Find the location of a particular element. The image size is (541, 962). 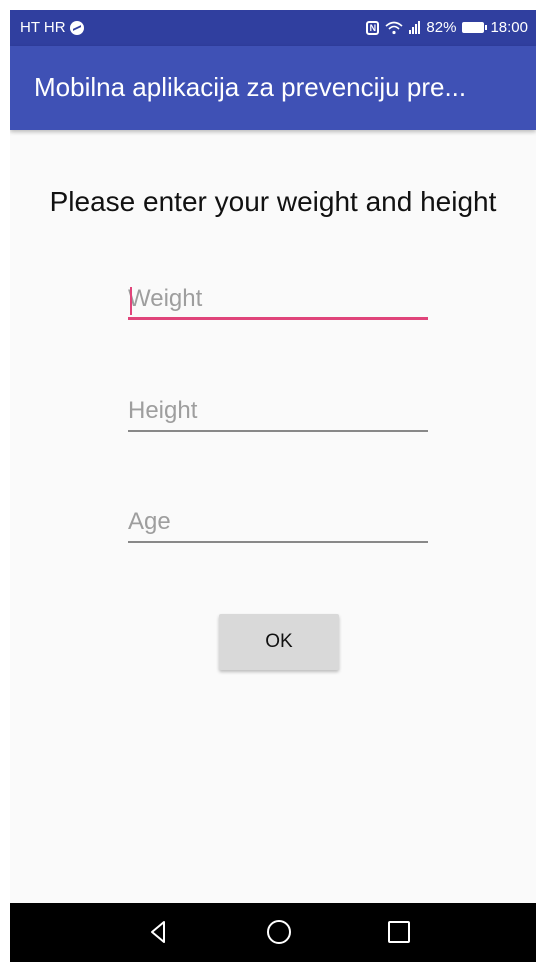

clock: 18:00 is located at coordinates (509, 27).